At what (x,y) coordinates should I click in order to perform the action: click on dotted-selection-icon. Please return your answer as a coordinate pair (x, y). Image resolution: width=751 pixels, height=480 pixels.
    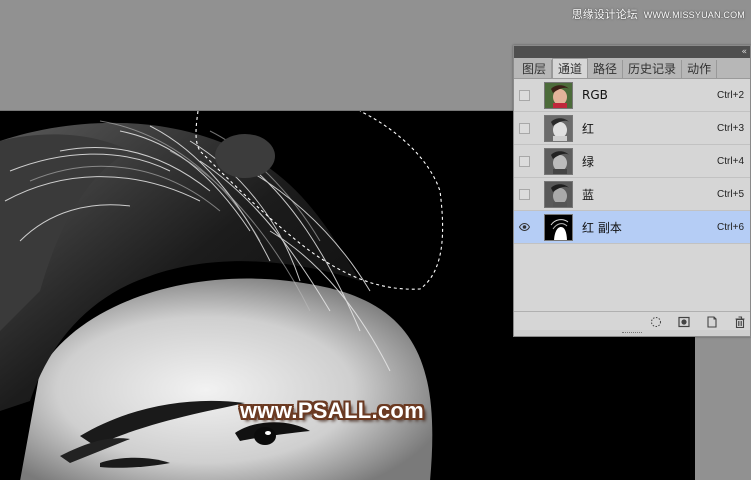
    Looking at the image, I should click on (656, 322).